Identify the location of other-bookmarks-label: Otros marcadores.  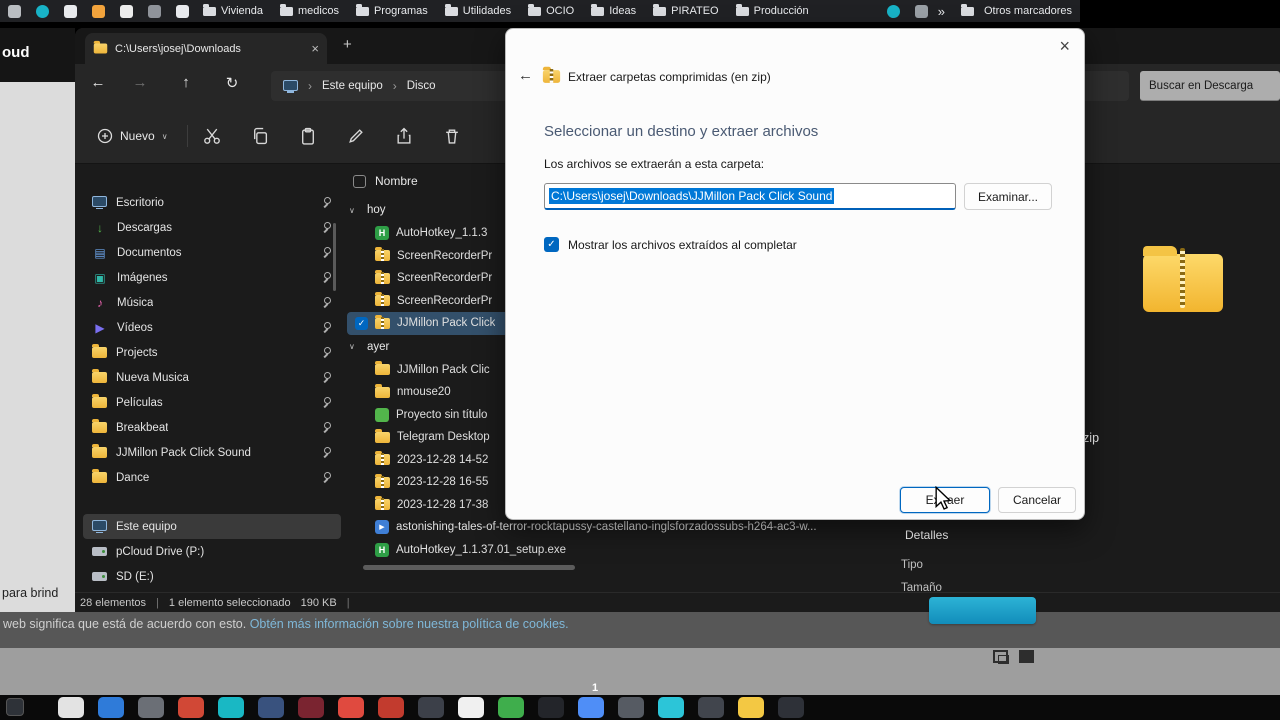
(1028, 11).